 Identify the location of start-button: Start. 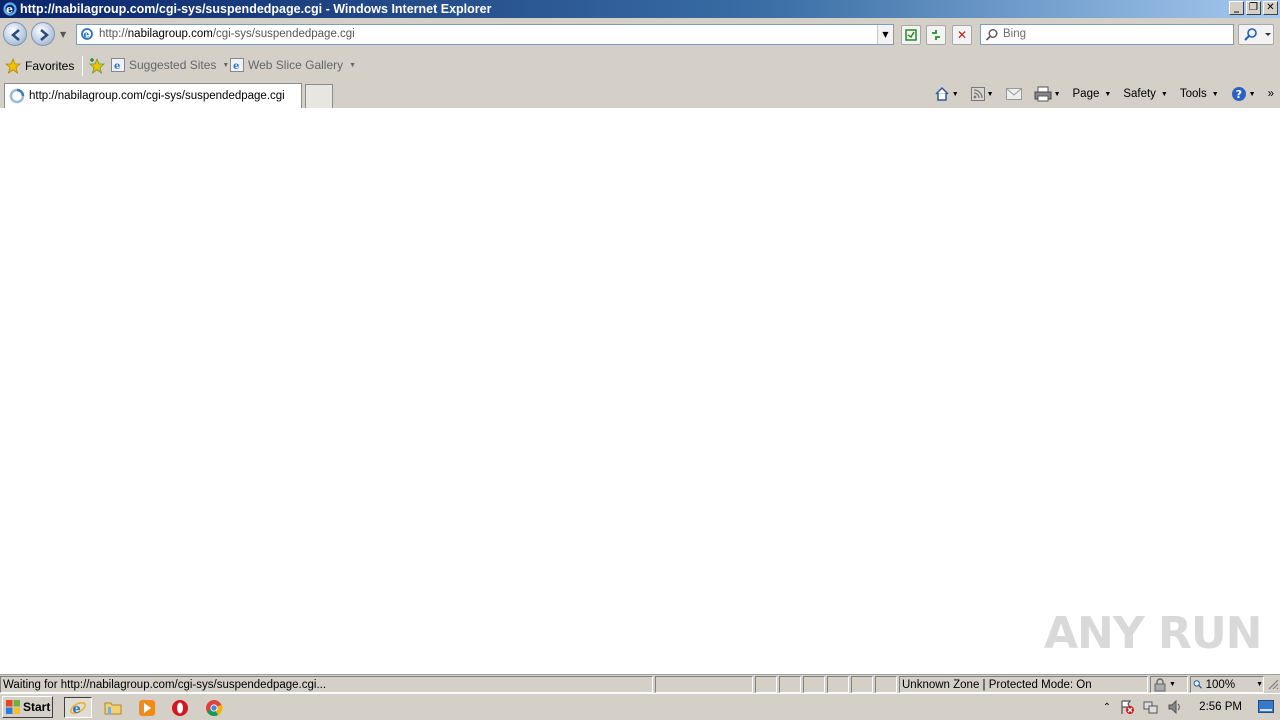
(27, 707).